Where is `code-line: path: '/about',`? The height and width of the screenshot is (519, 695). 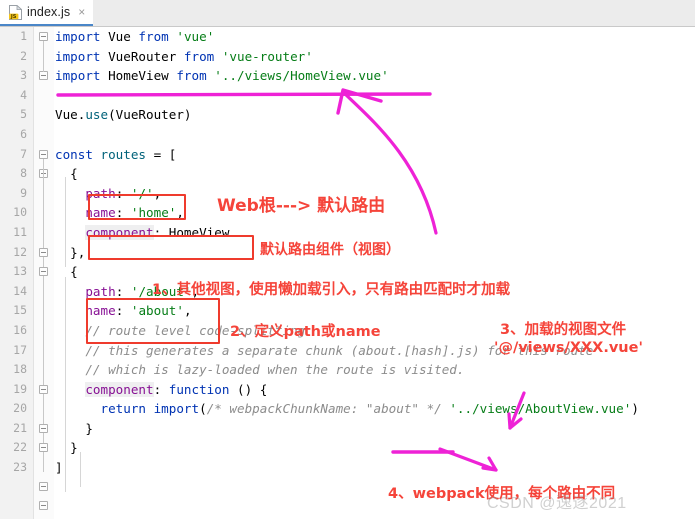
code-line: path: '/about', is located at coordinates (142, 291).